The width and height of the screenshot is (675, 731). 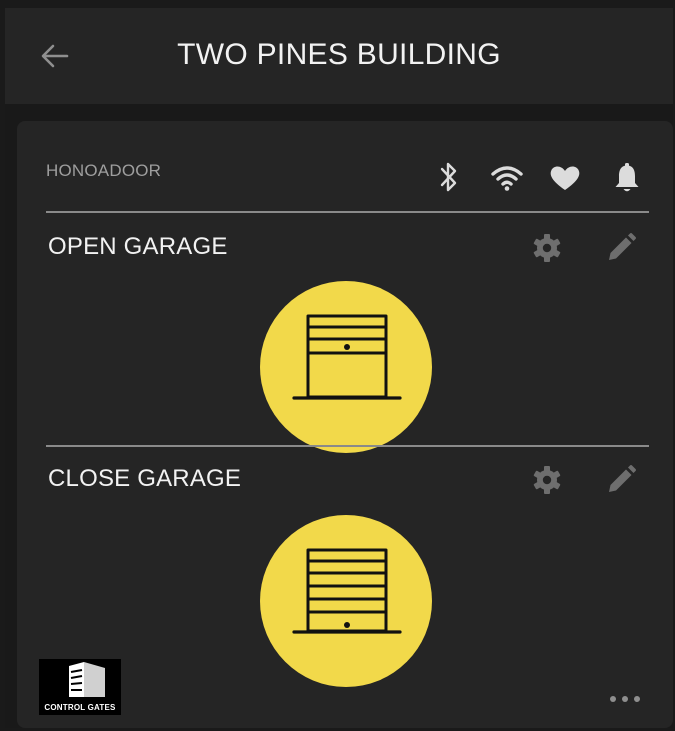 What do you see at coordinates (537, 177) in the screenshot?
I see `device-status-icons` at bounding box center [537, 177].